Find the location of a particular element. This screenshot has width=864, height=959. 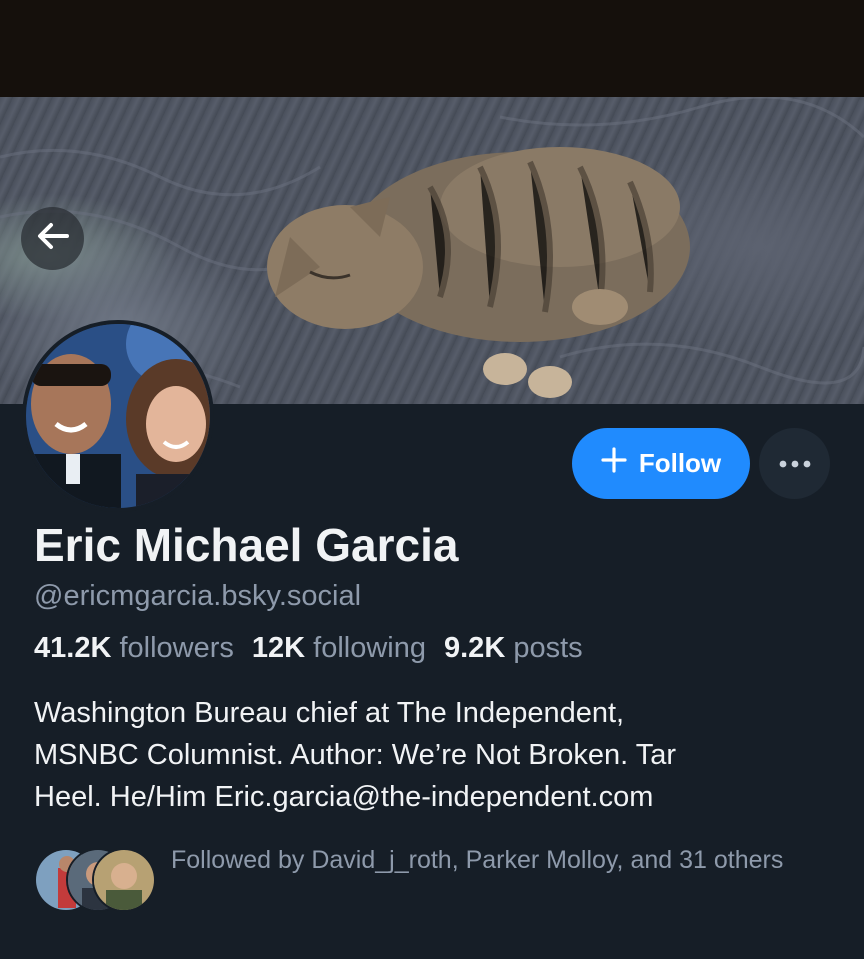

display-name: Eric Michael Garcia is located at coordinates (246, 545).